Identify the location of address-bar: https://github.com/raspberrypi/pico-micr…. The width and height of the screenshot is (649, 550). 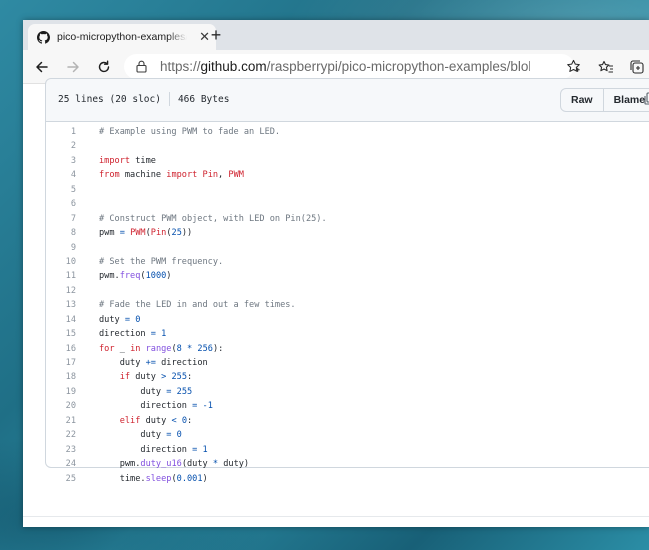
(352, 66).